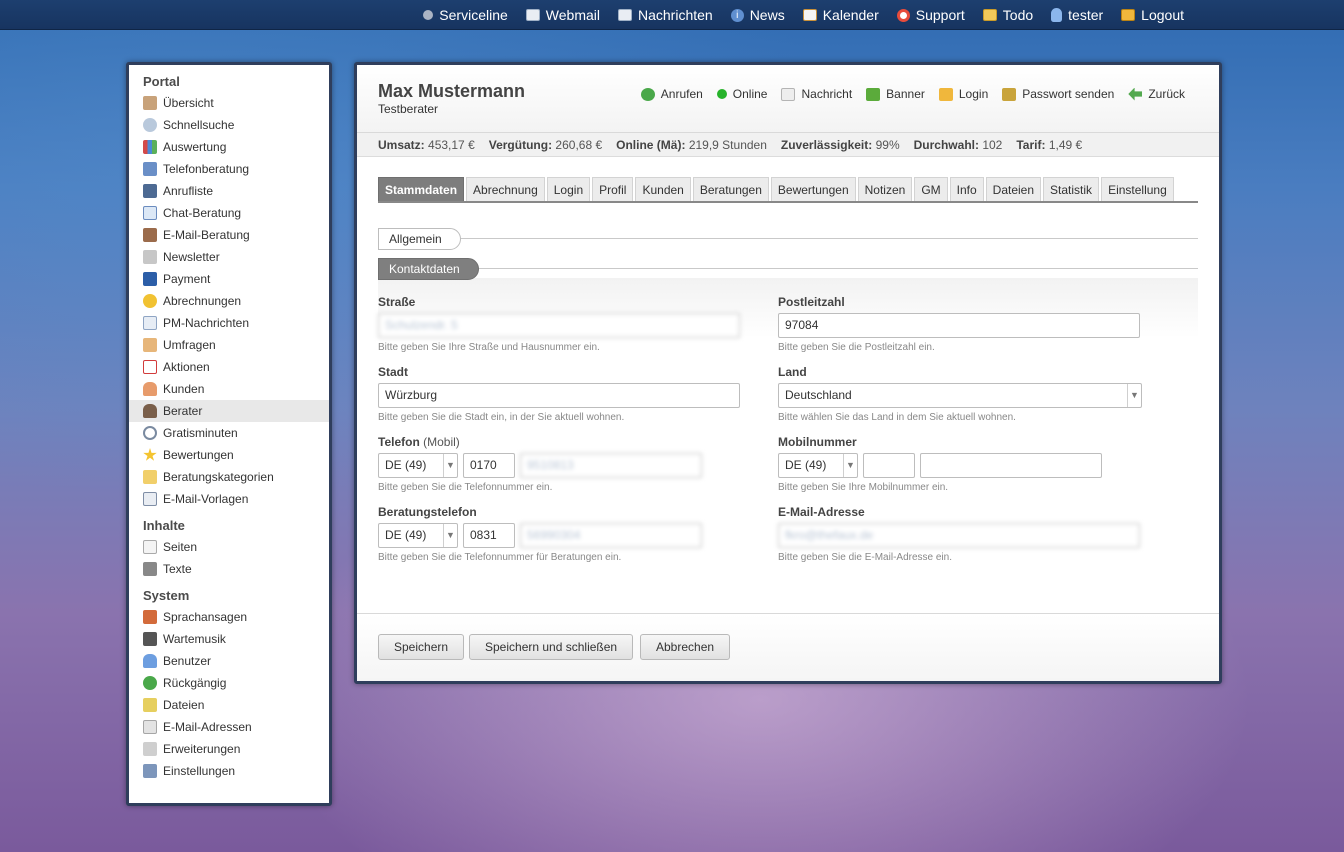  What do you see at coordinates (568, 189) in the screenshot?
I see `tab-login: Login` at bounding box center [568, 189].